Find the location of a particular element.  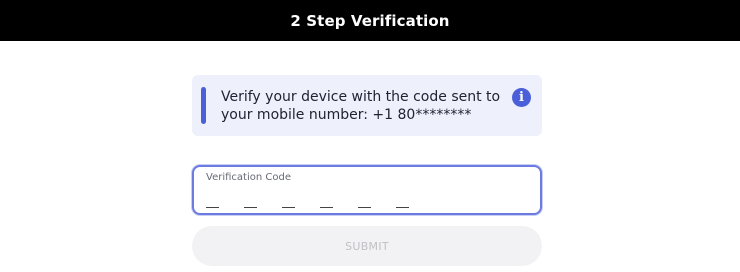

verification-code-digits is located at coordinates (320, 200).